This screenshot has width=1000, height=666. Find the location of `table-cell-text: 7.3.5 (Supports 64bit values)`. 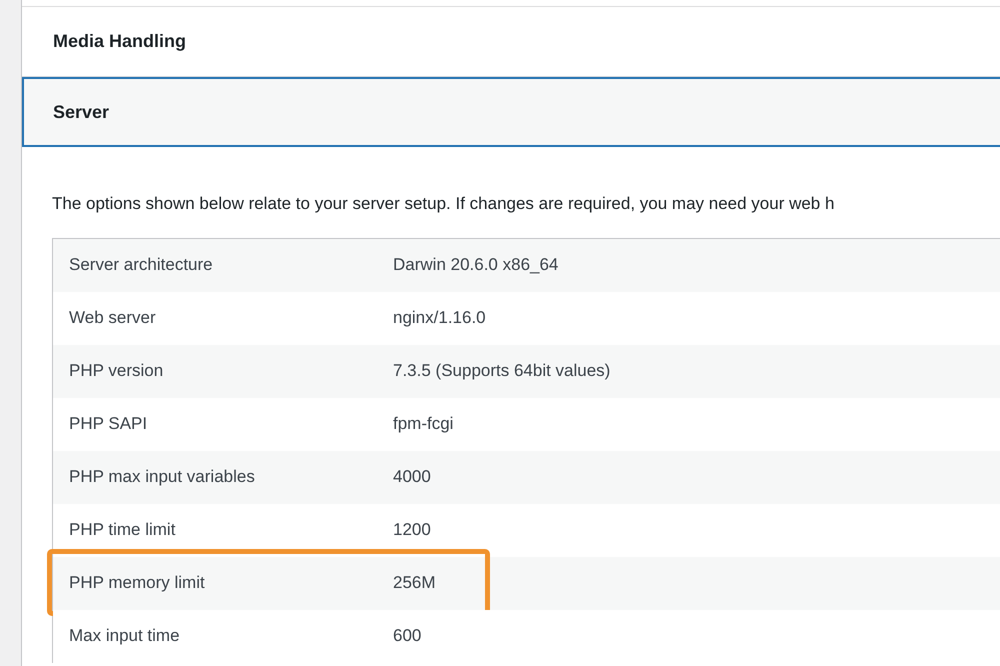

table-cell-text: 7.3.5 (Supports 64bit values) is located at coordinates (501, 371).